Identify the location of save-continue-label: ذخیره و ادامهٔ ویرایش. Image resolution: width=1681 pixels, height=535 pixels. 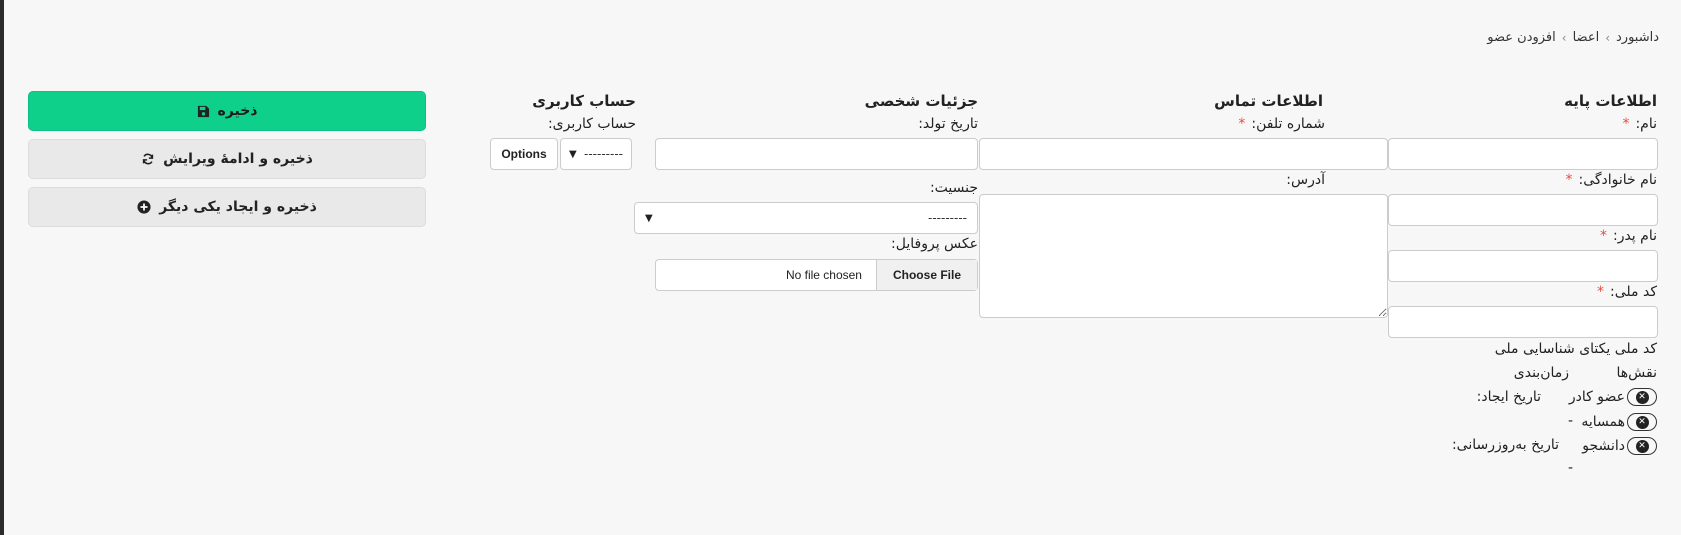
(238, 159).